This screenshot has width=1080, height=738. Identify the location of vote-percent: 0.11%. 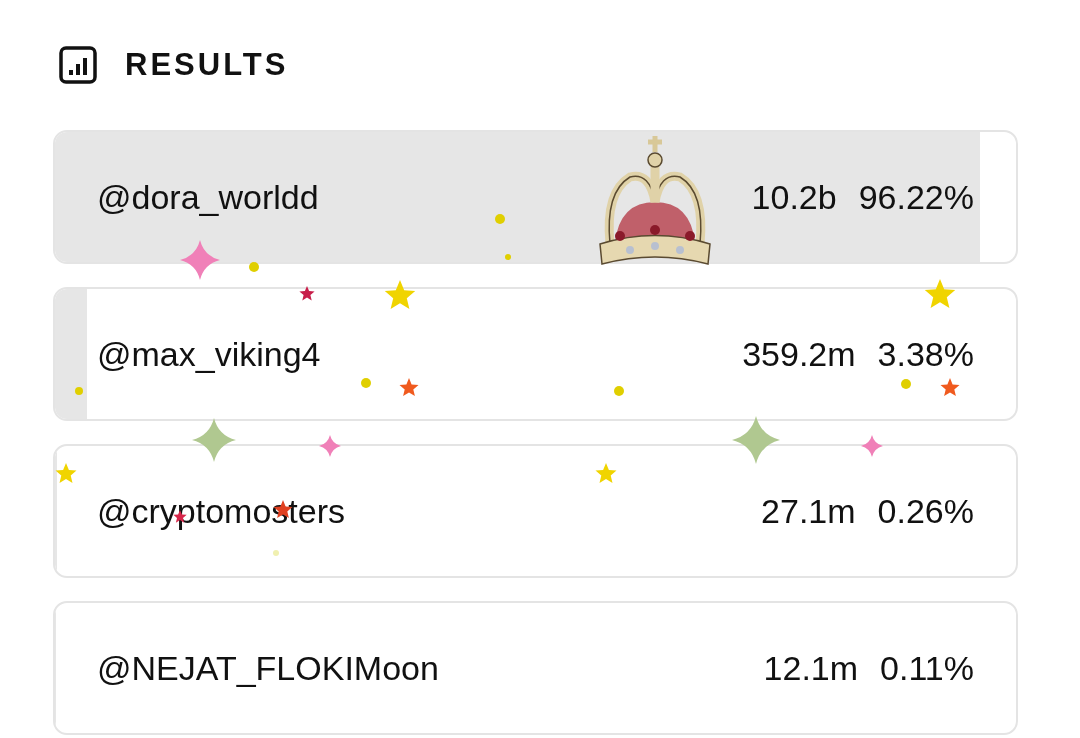
(927, 668).